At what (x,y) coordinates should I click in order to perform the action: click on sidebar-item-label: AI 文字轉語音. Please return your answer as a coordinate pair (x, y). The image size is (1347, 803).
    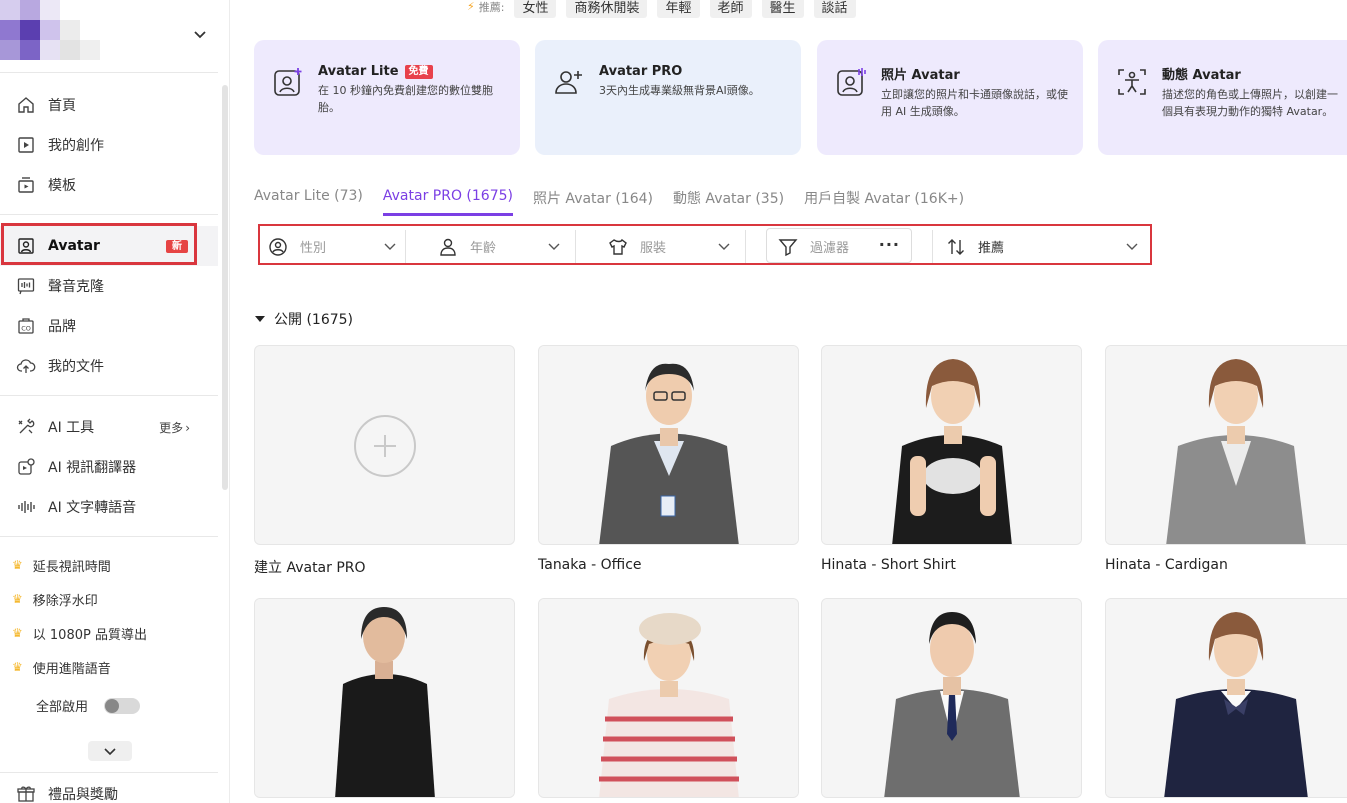
    Looking at the image, I should click on (92, 508).